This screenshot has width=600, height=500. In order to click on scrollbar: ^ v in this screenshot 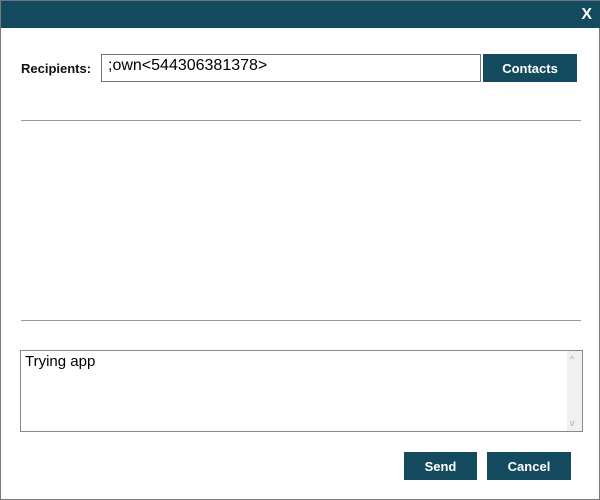, I will do `click(574, 391)`.